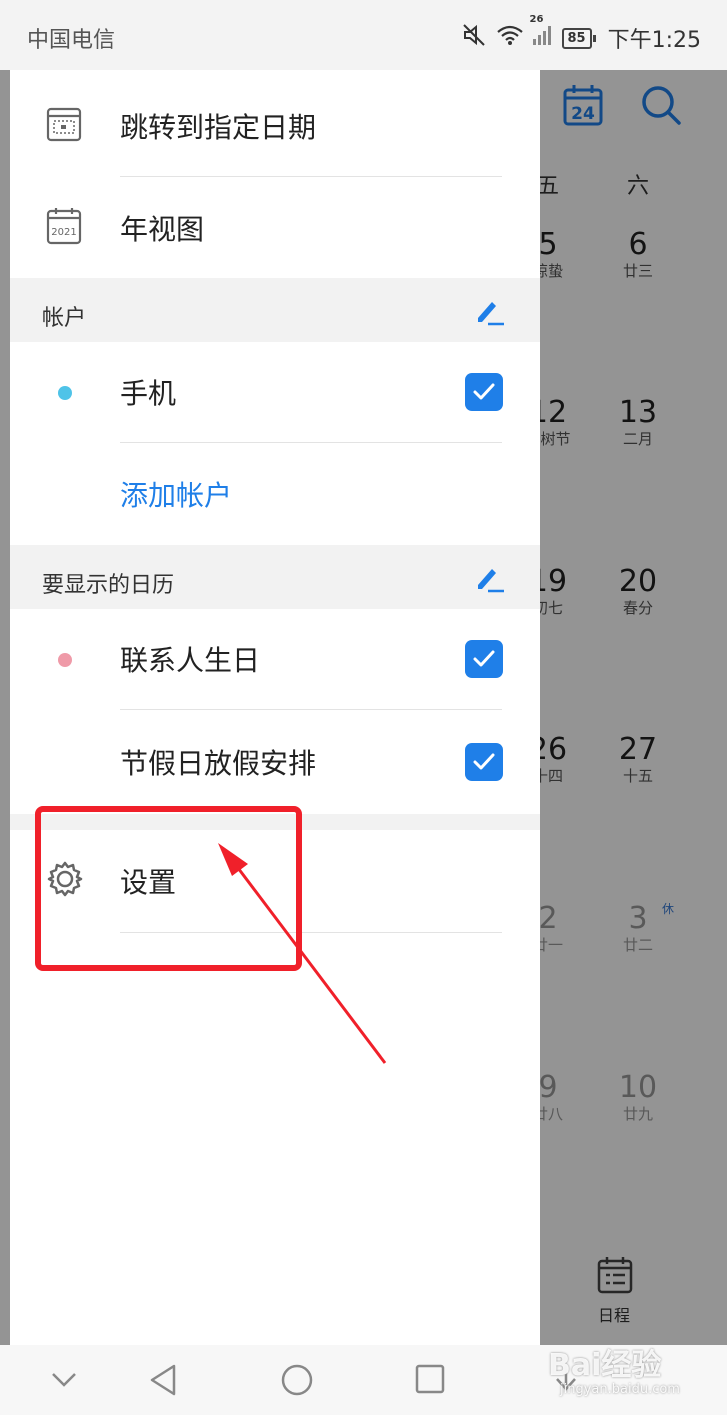 This screenshot has width=727, height=1415. What do you see at coordinates (64, 126) in the screenshot?
I see `goto-date-icon` at bounding box center [64, 126].